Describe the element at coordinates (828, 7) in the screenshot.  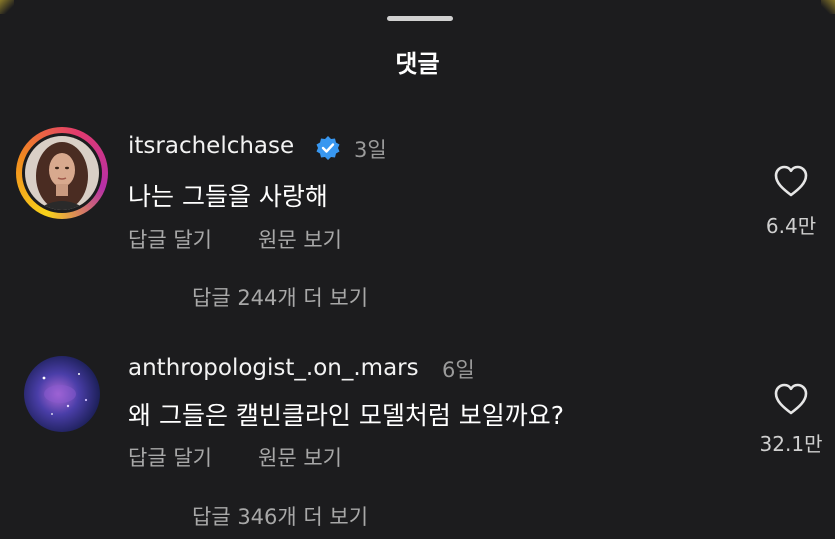
I see `corner-decoration-right` at that location.